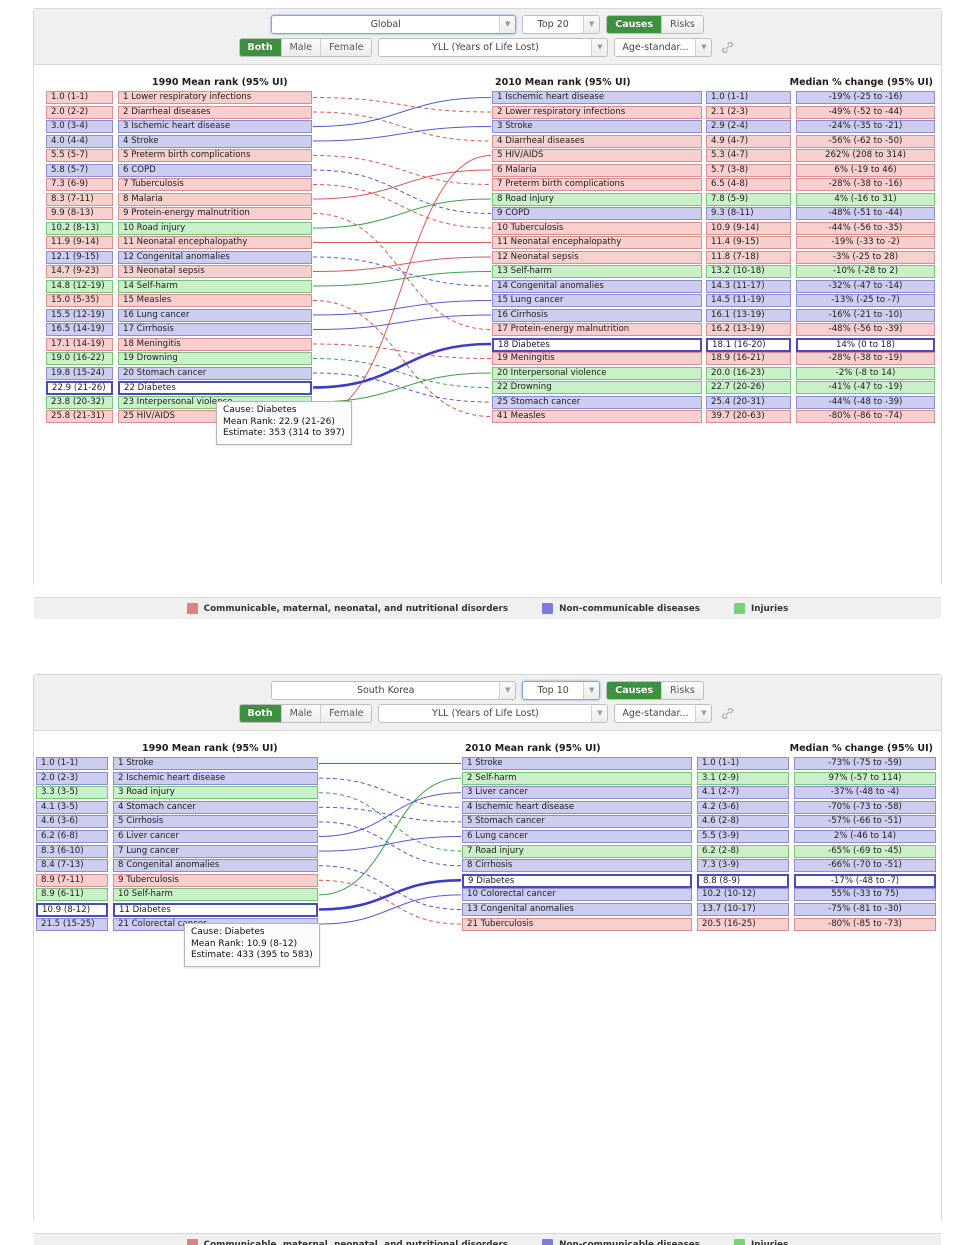 The image size is (975, 1245). I want to click on median-pct-change-cell: -48% (-56 to -39), so click(865, 329).